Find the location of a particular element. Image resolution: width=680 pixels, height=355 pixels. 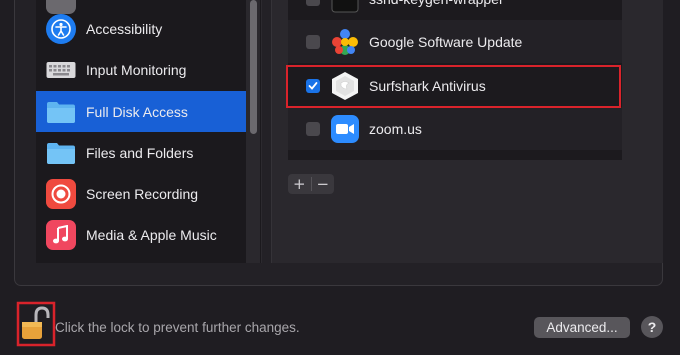

accessibility-icon is located at coordinates (61, 28).